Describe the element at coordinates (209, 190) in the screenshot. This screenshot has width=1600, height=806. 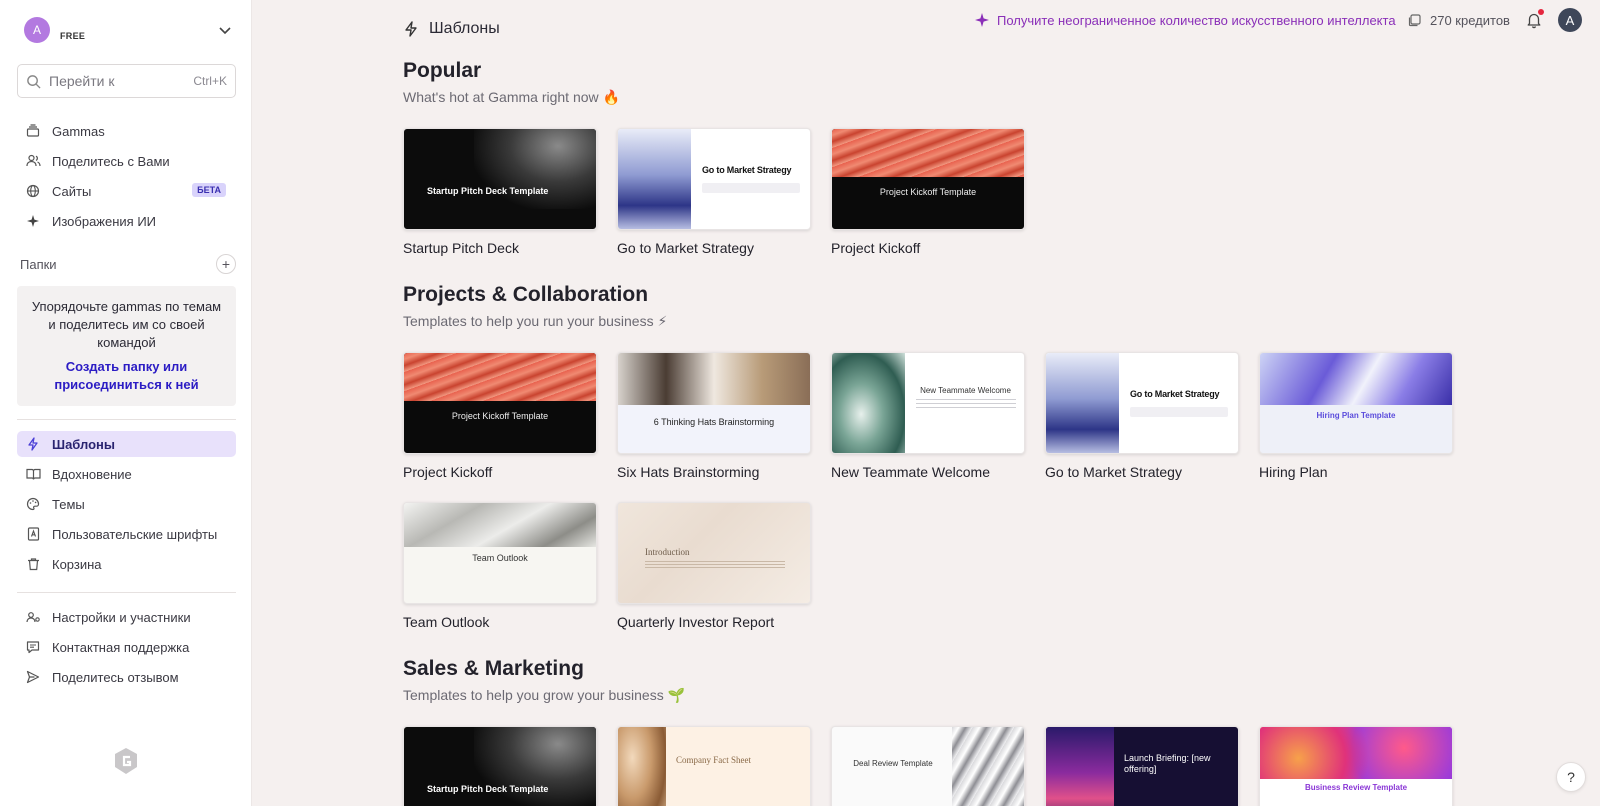
I see `beta-badge: БЕТА` at that location.